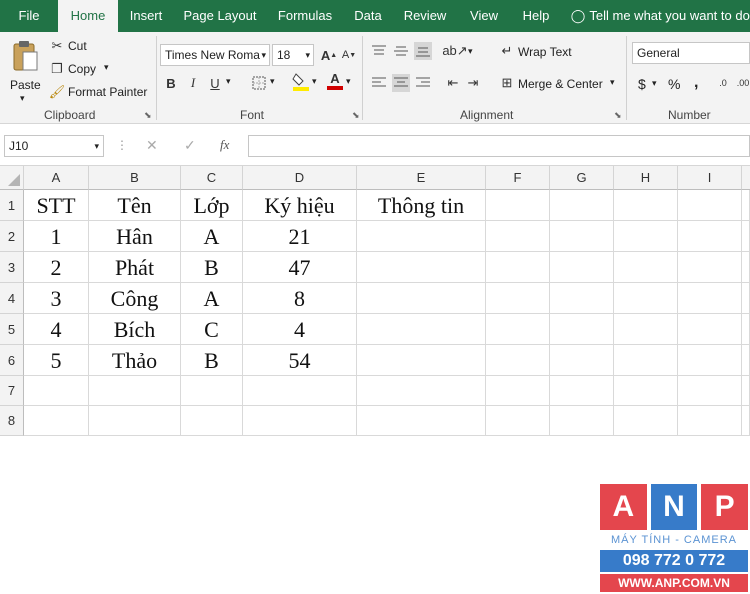  I want to click on borders-icon, so click(259, 83).